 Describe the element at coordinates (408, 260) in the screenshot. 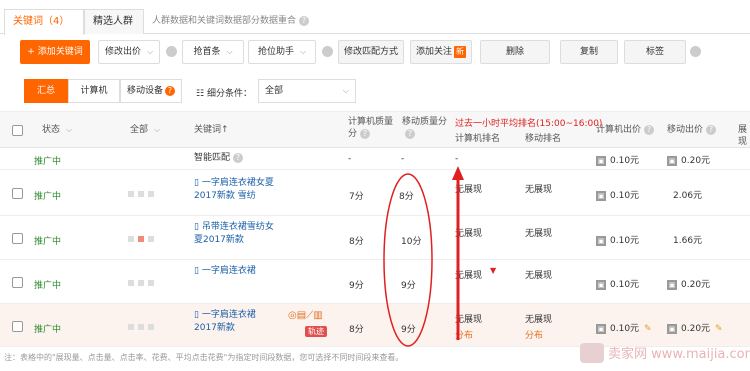

I see `highlight-ellipse` at that location.